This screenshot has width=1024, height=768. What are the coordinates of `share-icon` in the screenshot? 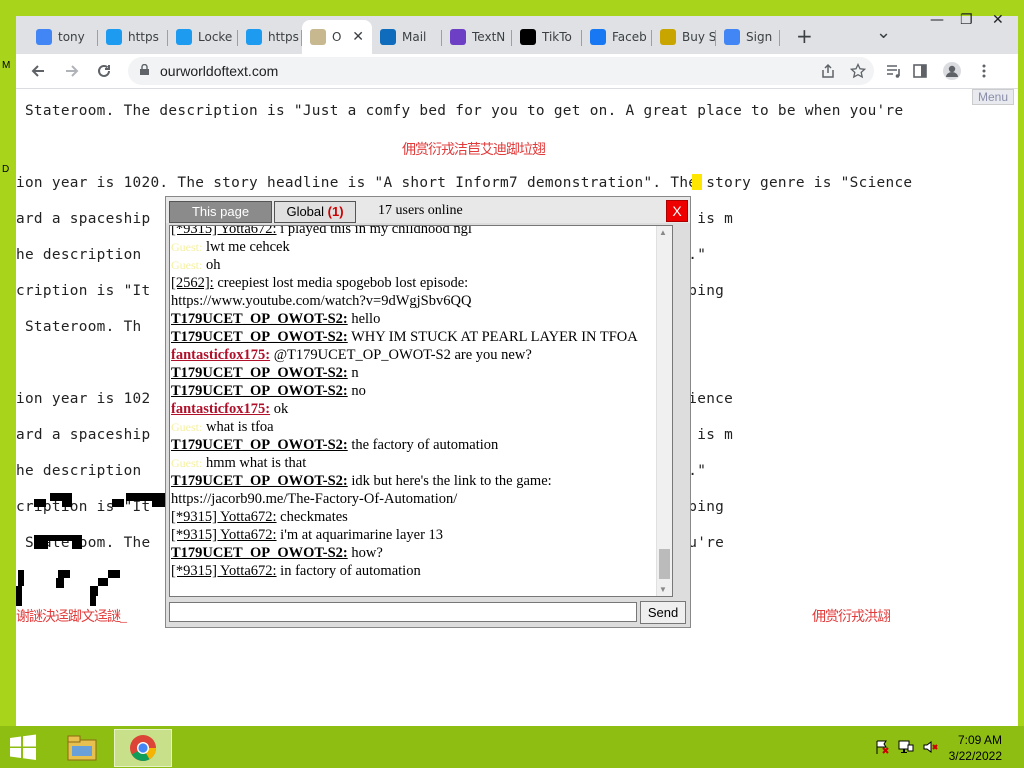 It's located at (828, 71).